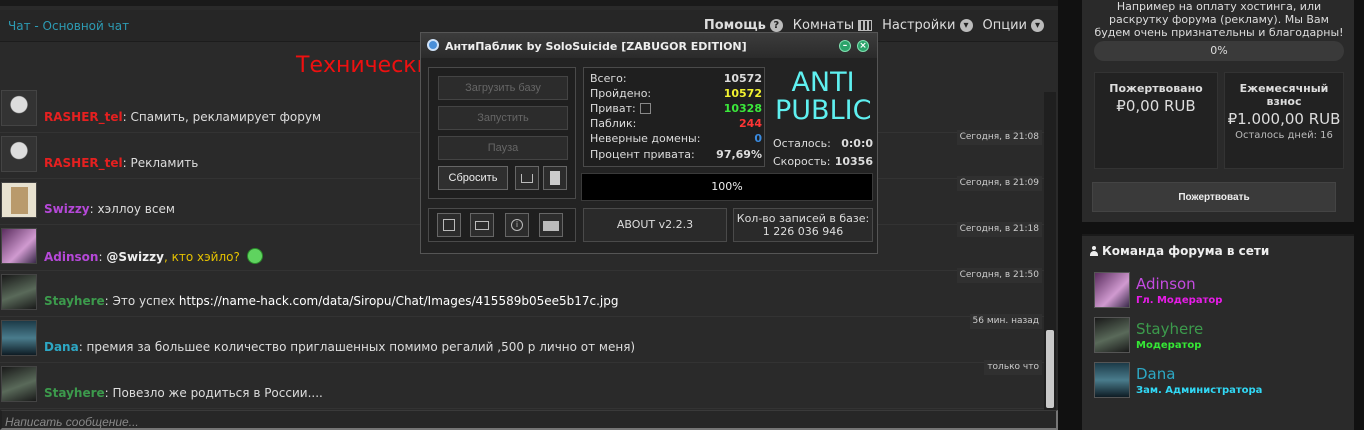 This screenshot has height=430, width=1364. I want to click on nav-help: Помощь ?, so click(743, 25).